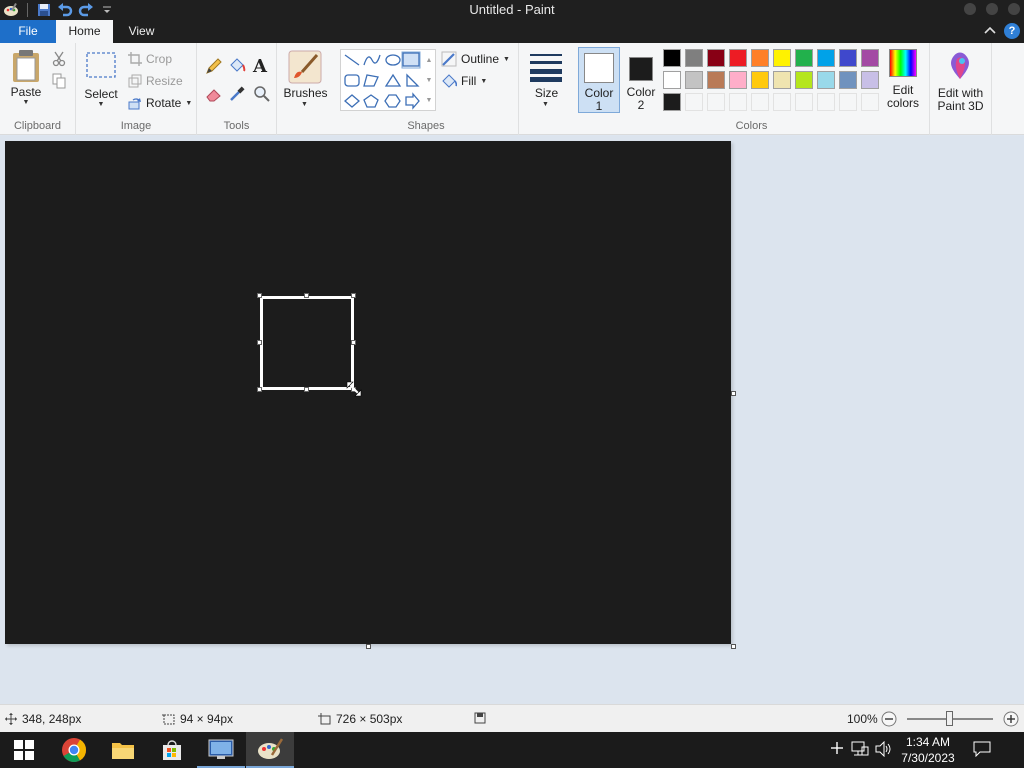 Image resolution: width=1024 pixels, height=768 pixels. What do you see at coordinates (352, 101) in the screenshot?
I see `diamond-shape-icon` at bounding box center [352, 101].